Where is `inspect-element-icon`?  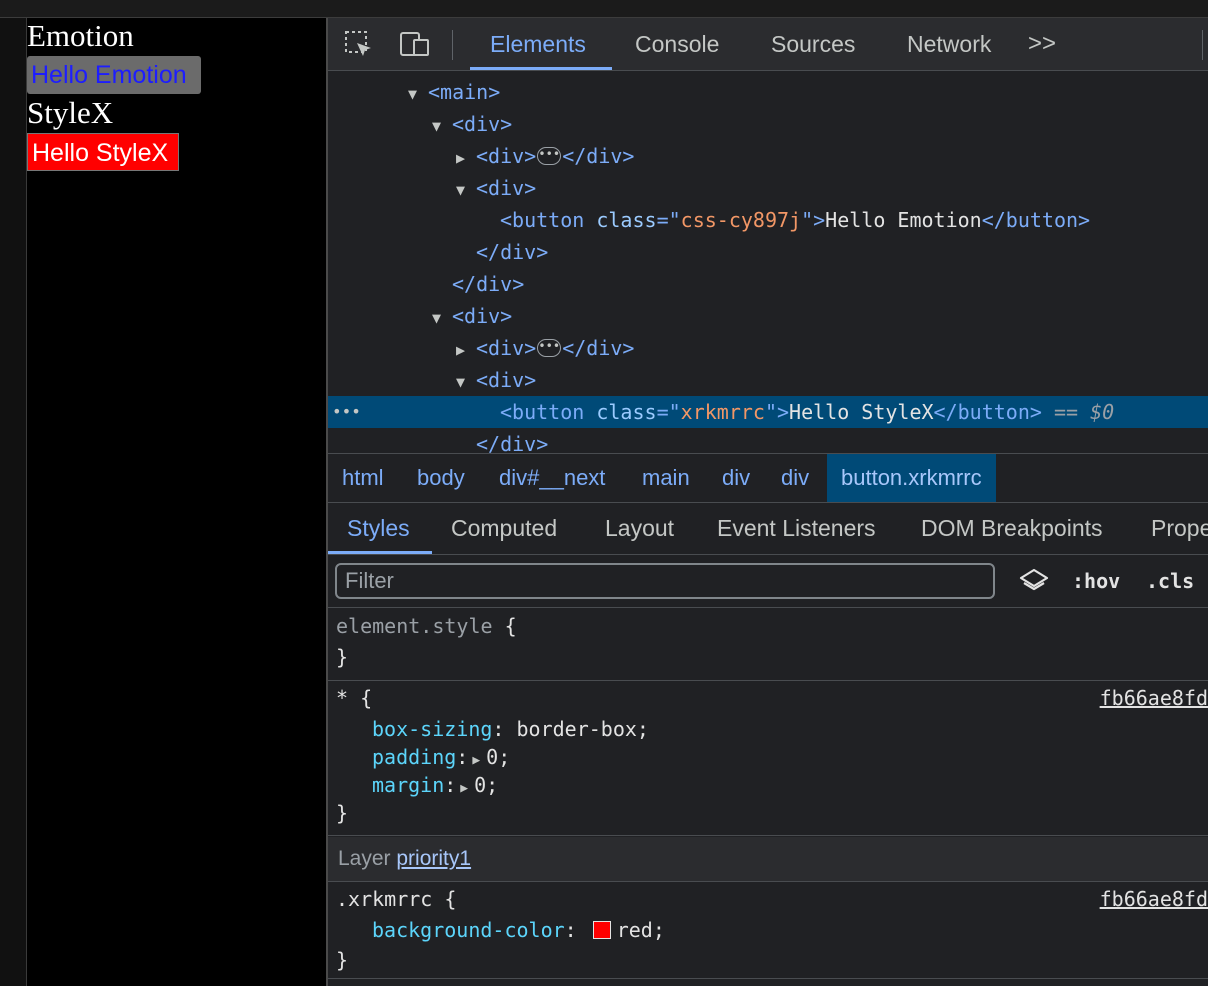
inspect-element-icon is located at coordinates (359, 44).